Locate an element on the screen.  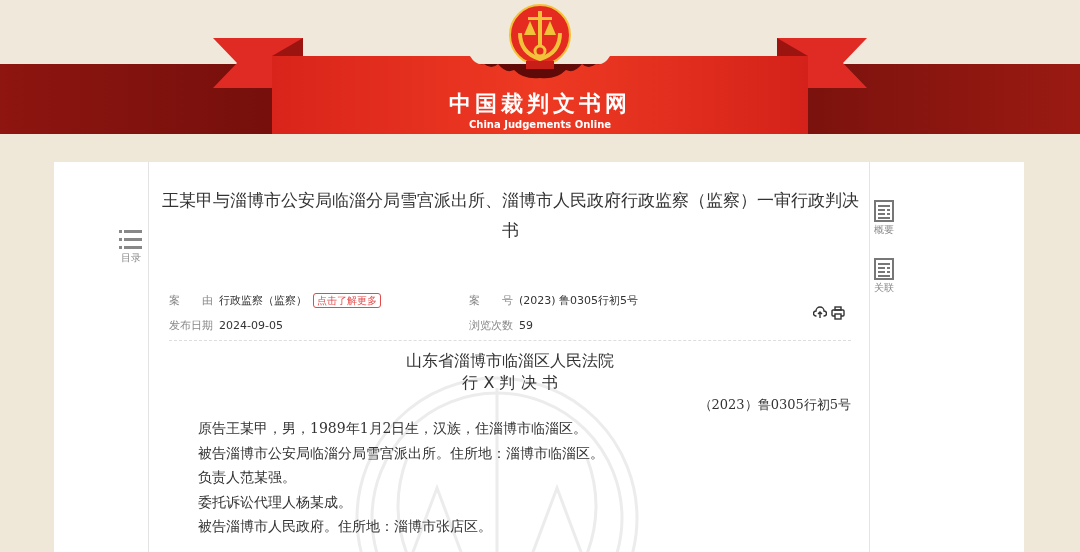
court-name: 山东省淄博市临淄区人民法院 is located at coordinates (510, 361).